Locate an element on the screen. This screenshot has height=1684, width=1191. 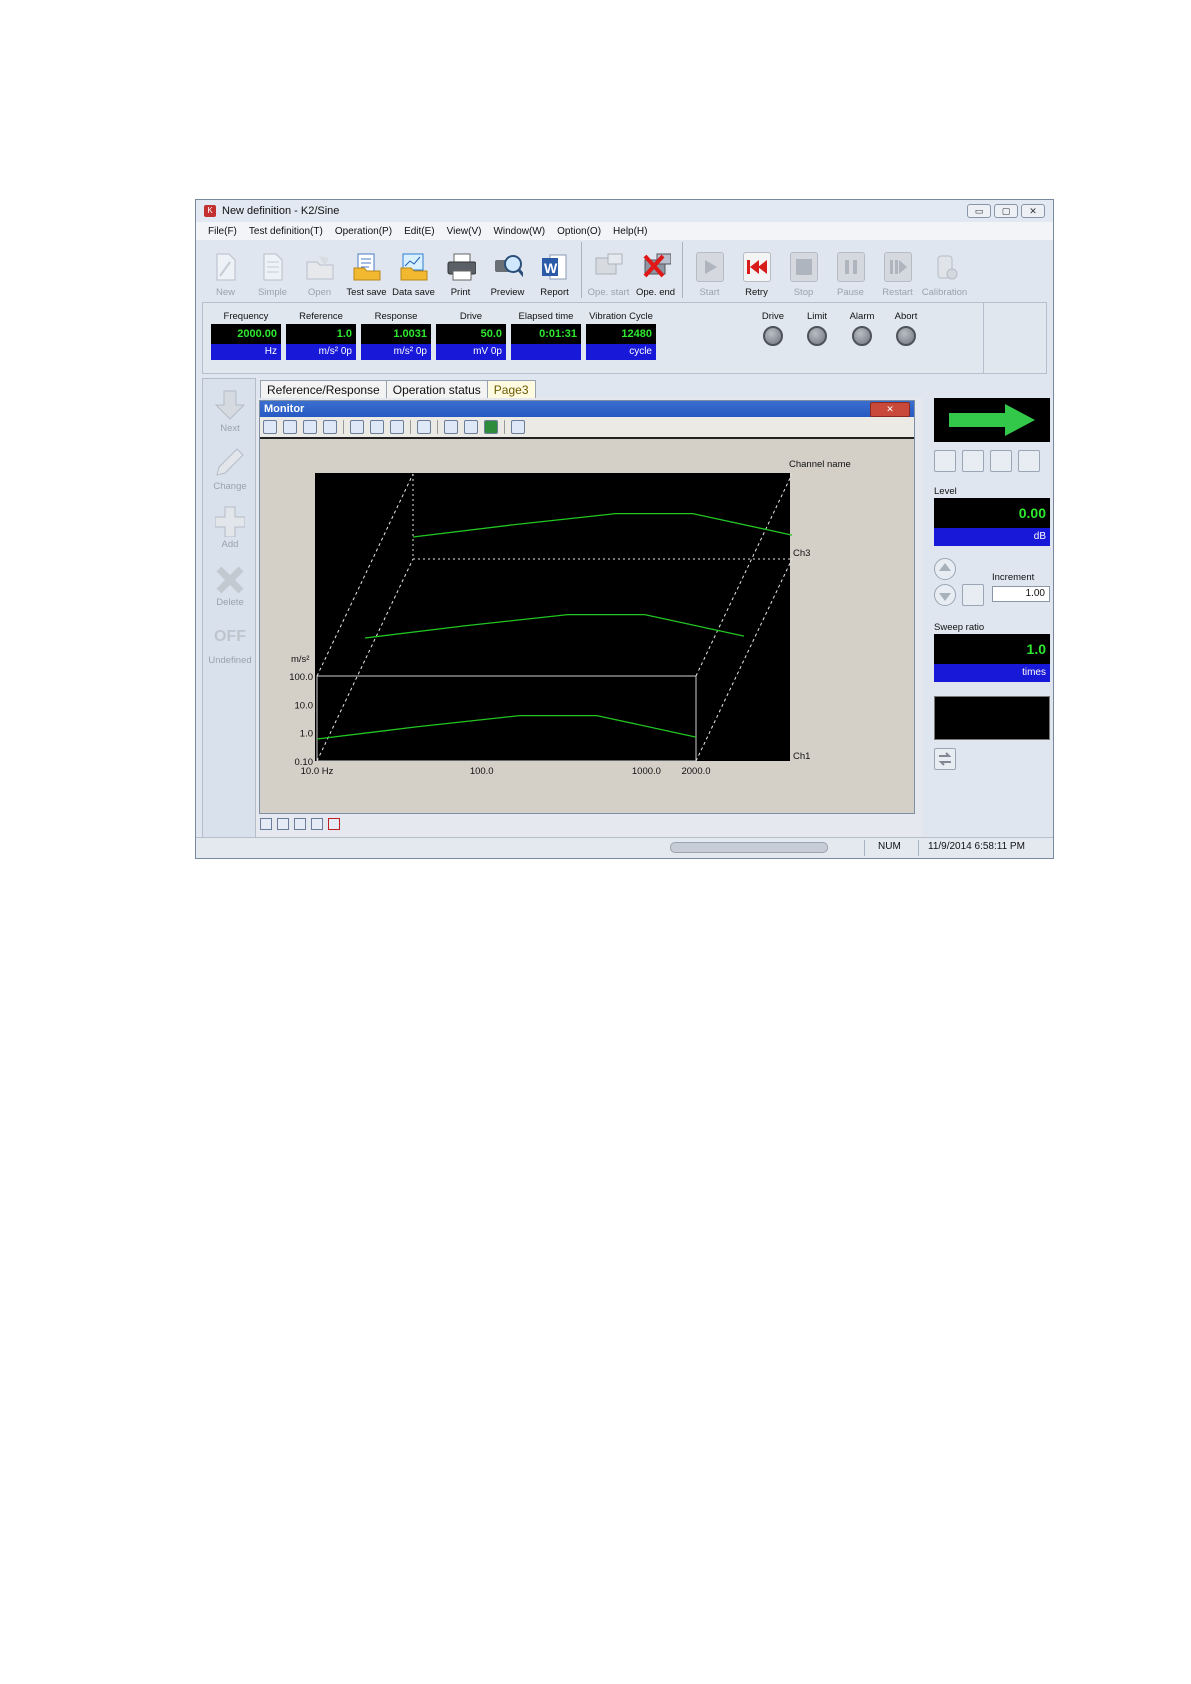
tab-operation-status: Operation status is located at coordinates (436, 389).